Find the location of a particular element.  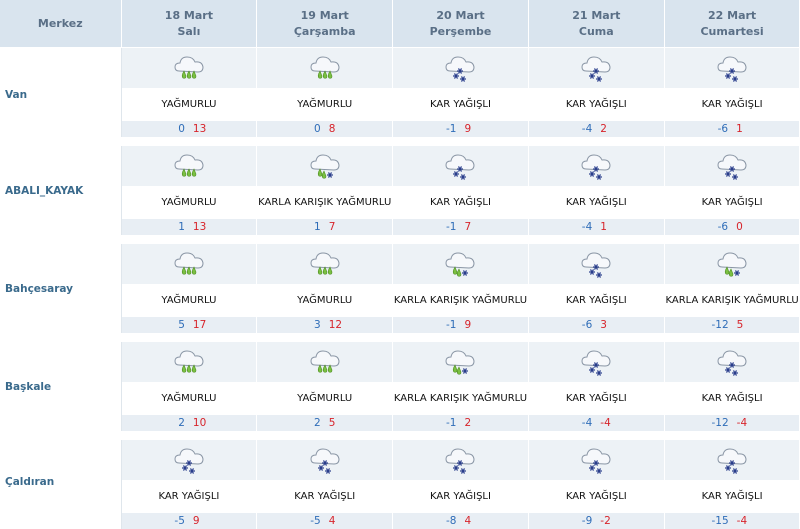

day-header: 19 Mart Çarşamba is located at coordinates (325, 24).